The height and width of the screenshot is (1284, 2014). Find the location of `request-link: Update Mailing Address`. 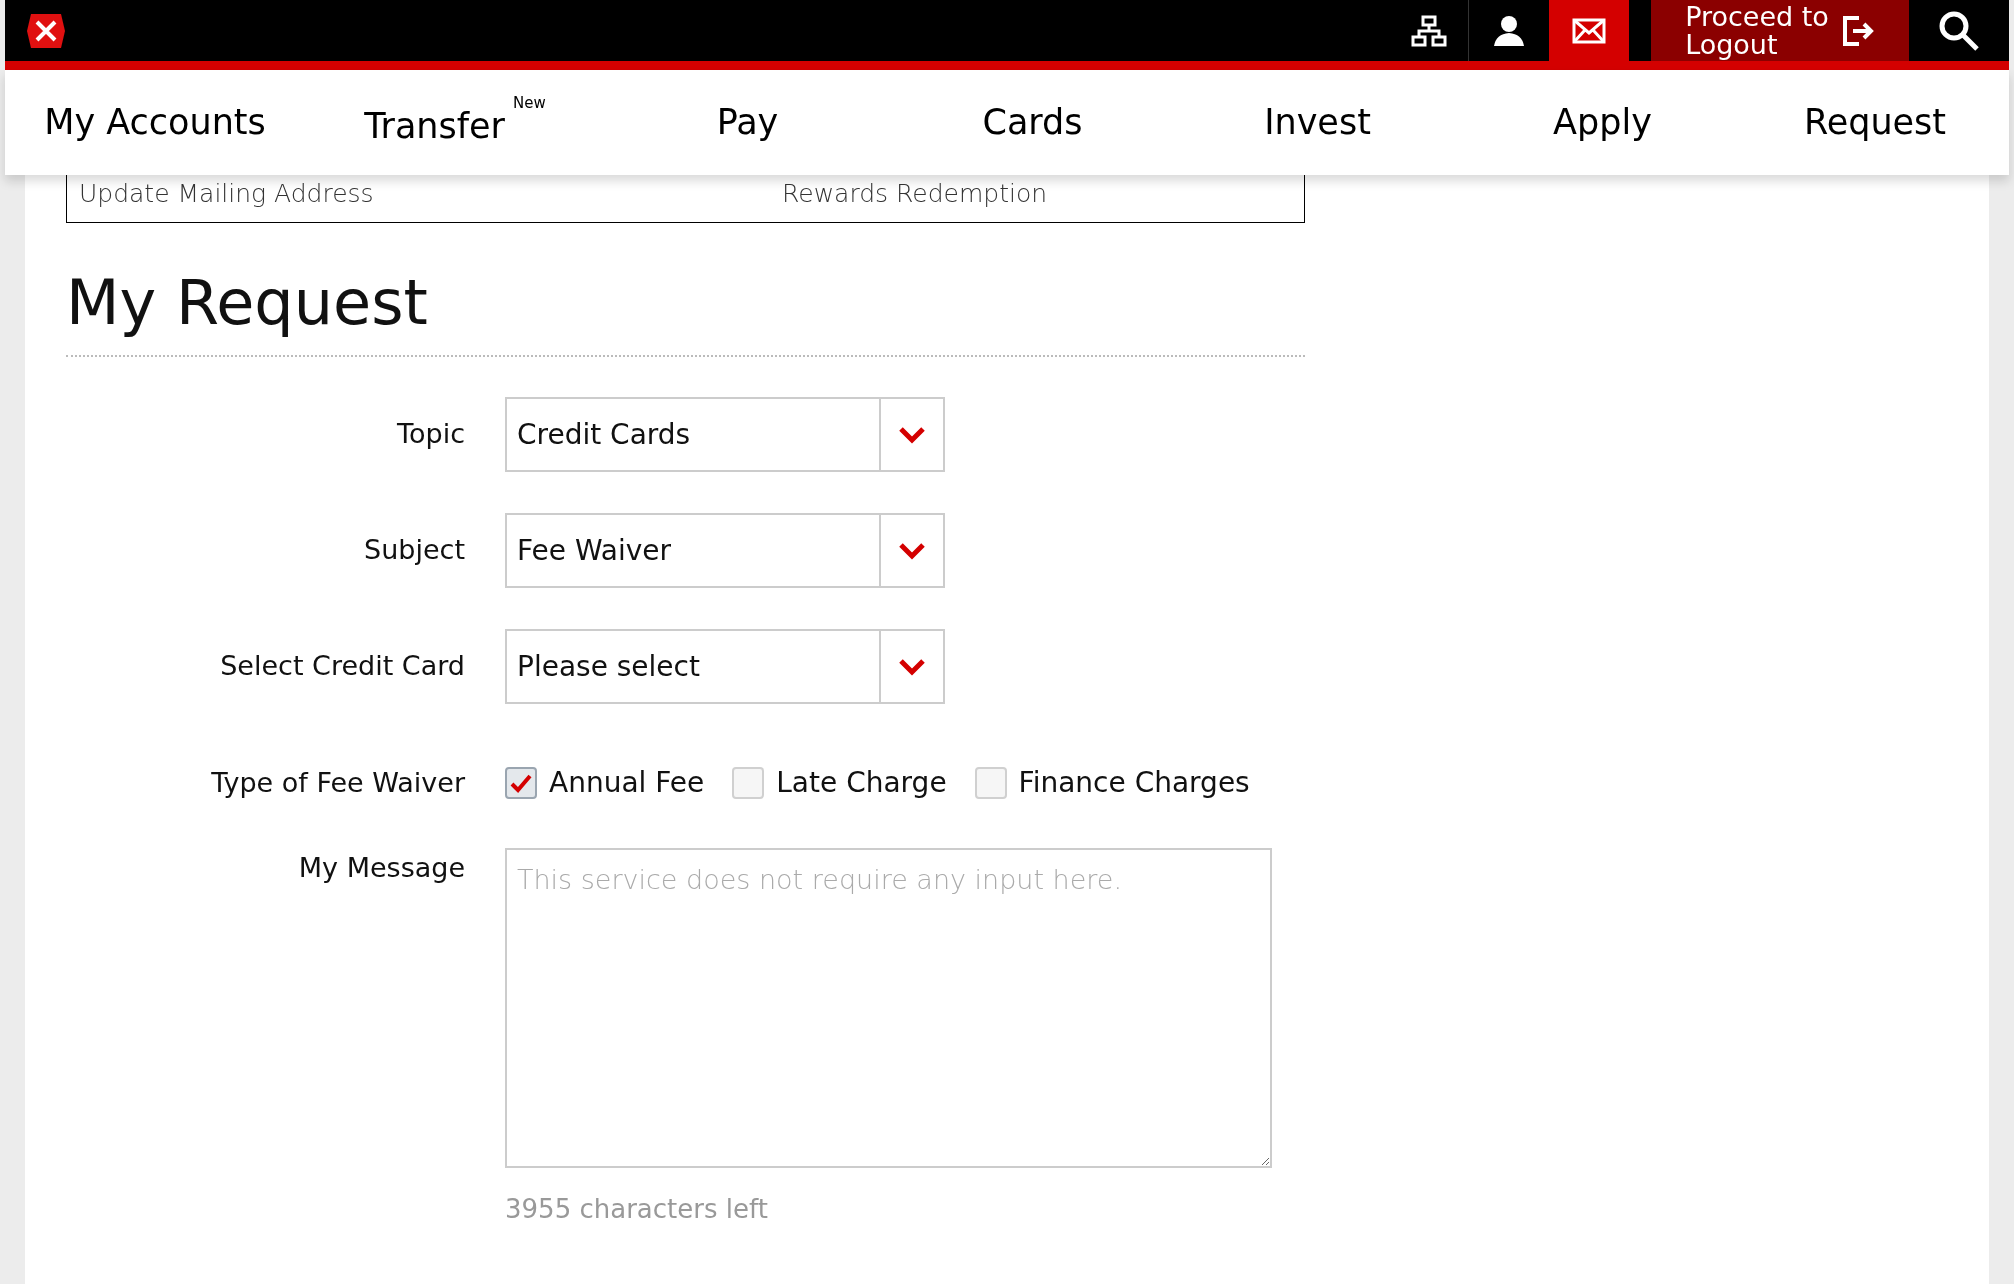

request-link: Update Mailing Address is located at coordinates (430, 193).